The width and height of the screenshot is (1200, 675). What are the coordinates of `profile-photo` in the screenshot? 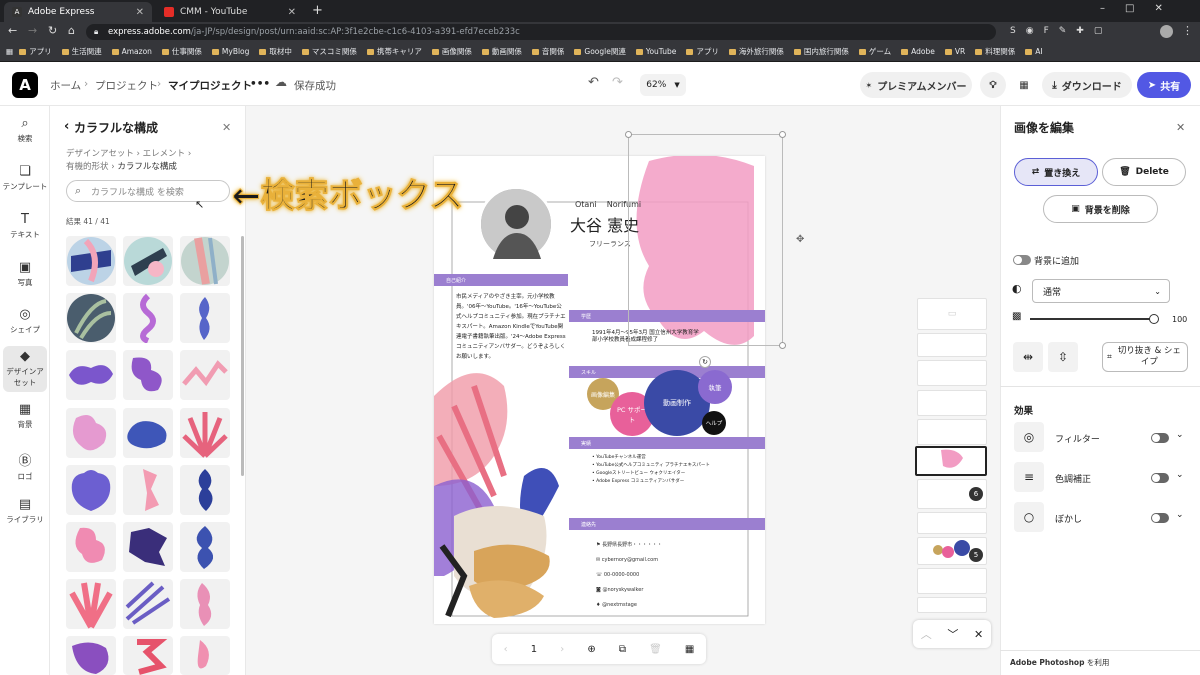 It's located at (516, 224).